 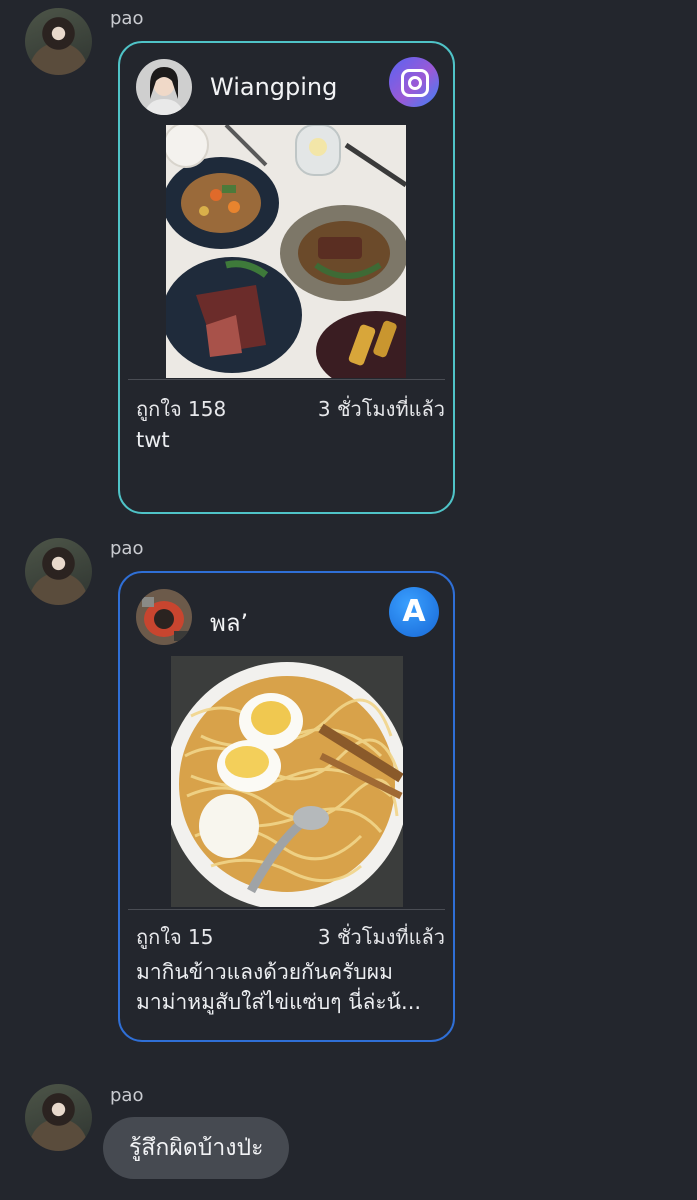 What do you see at coordinates (229, 623) in the screenshot?
I see `post-author-name: พล’` at bounding box center [229, 623].